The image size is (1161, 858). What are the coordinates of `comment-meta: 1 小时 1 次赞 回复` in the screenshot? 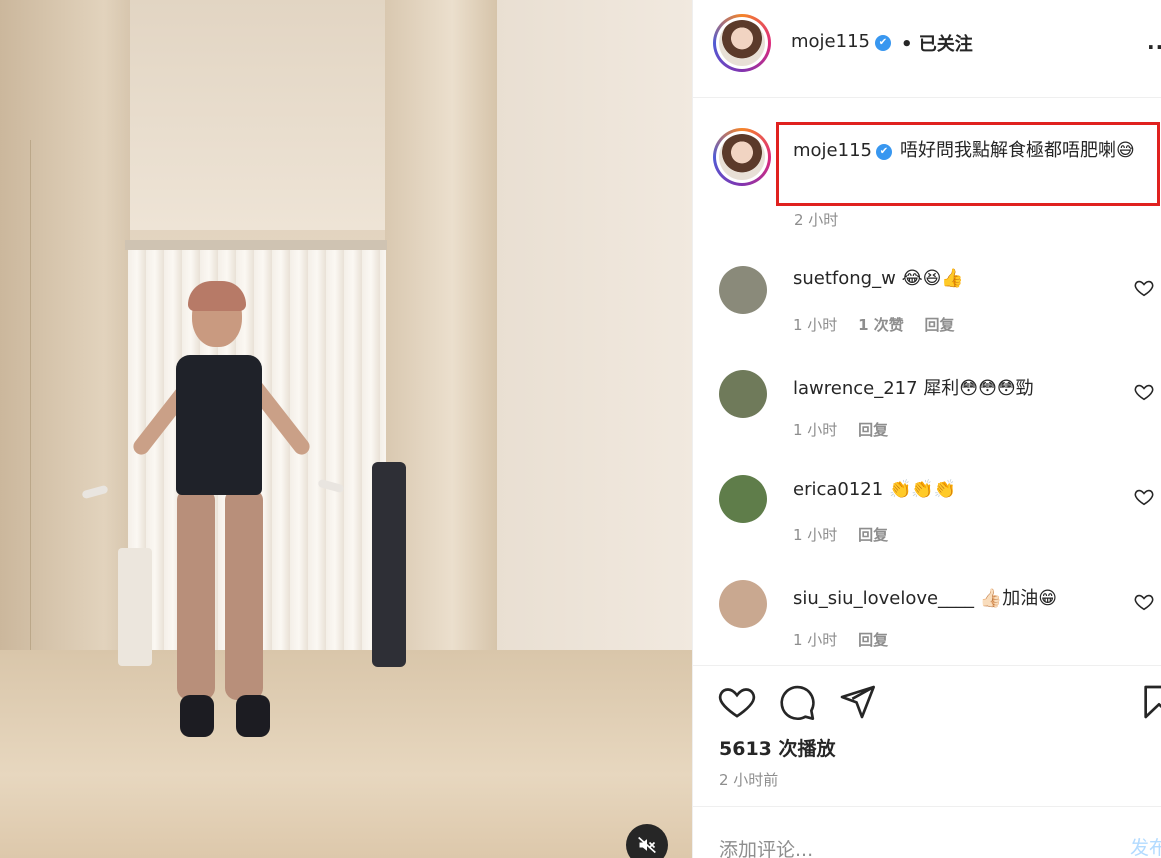 It's located at (882, 324).